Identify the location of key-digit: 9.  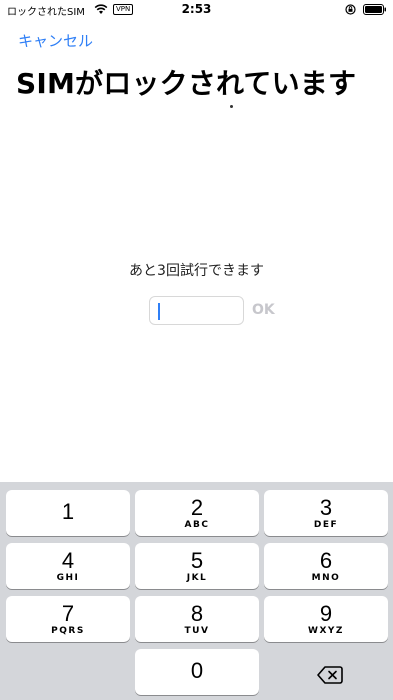
(326, 613).